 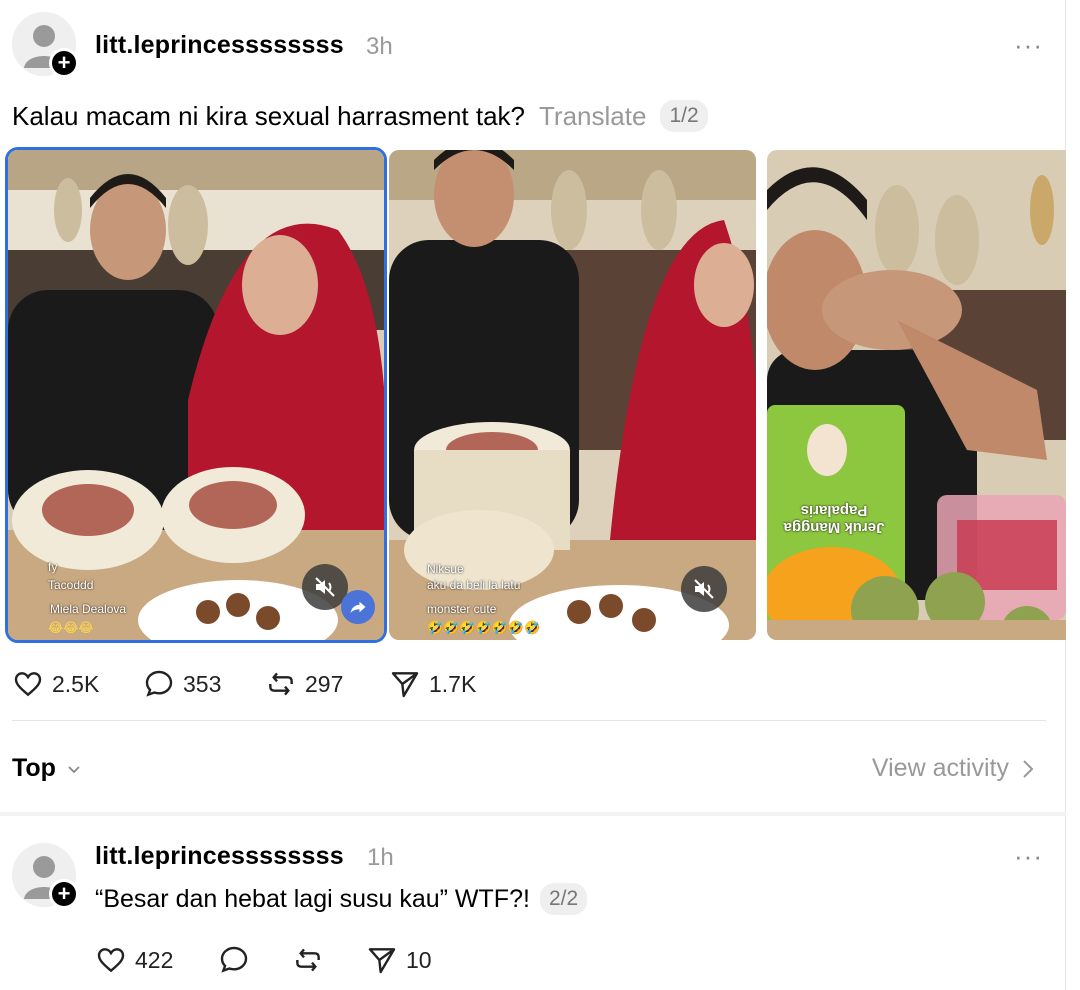 What do you see at coordinates (71, 627) in the screenshot?
I see `live-comment-emojis: 😂😂😂` at bounding box center [71, 627].